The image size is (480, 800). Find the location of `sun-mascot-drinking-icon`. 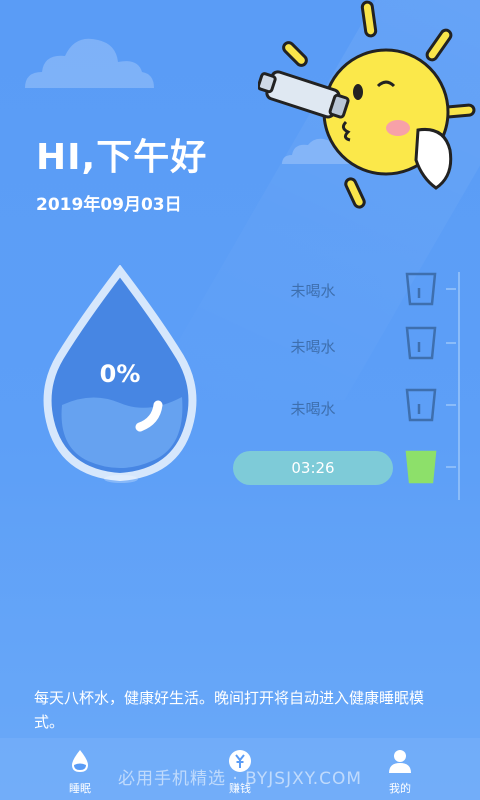

sun-mascot-drinking-icon is located at coordinates (367, 104).